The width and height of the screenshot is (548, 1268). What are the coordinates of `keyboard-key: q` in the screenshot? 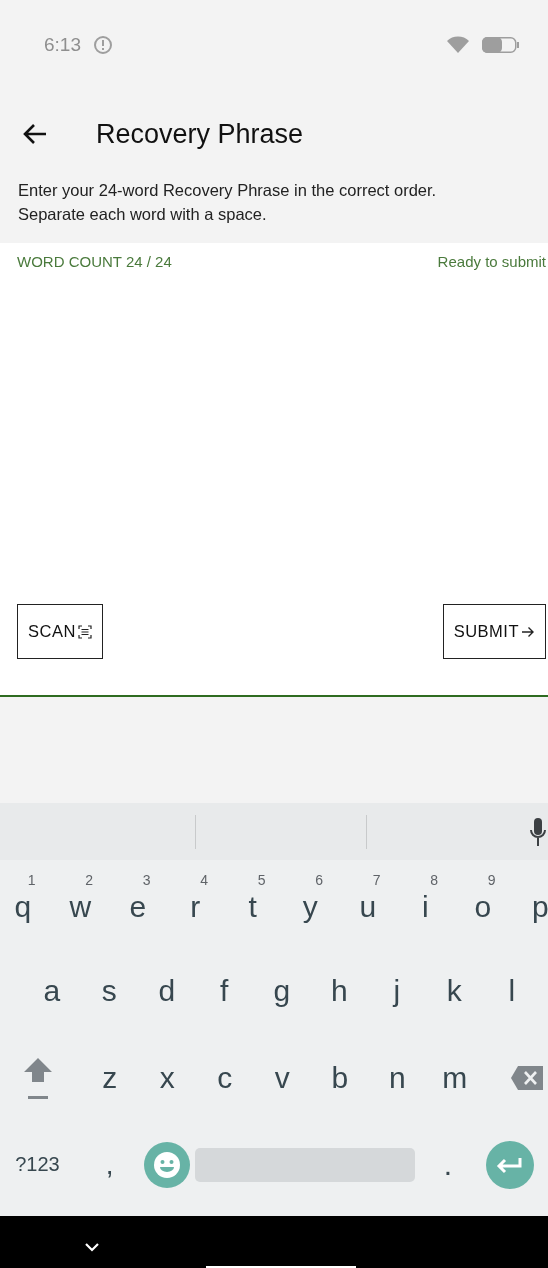 It's located at (23, 906).